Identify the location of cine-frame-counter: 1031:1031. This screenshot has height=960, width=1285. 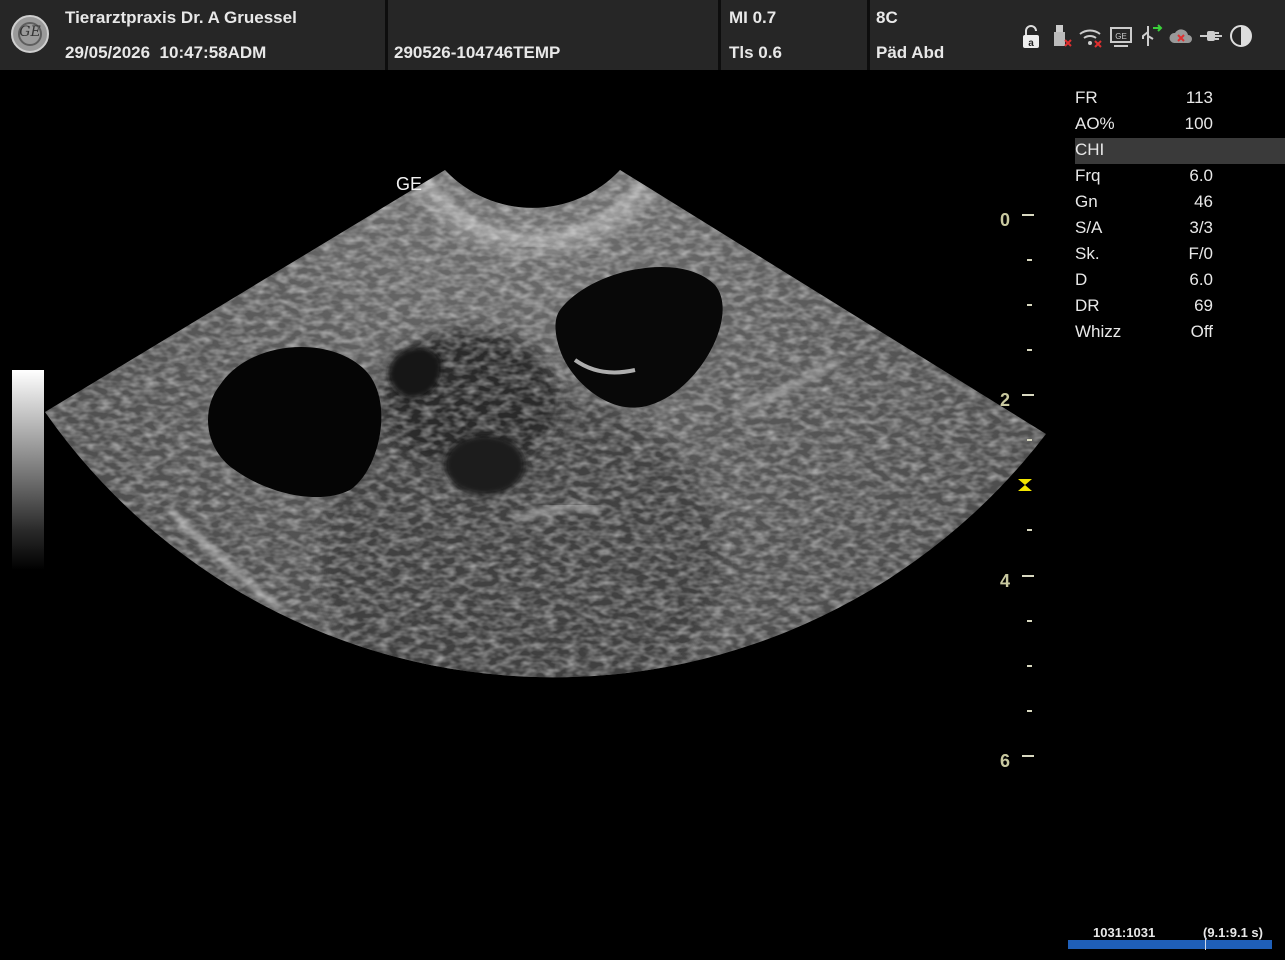
(1124, 932).